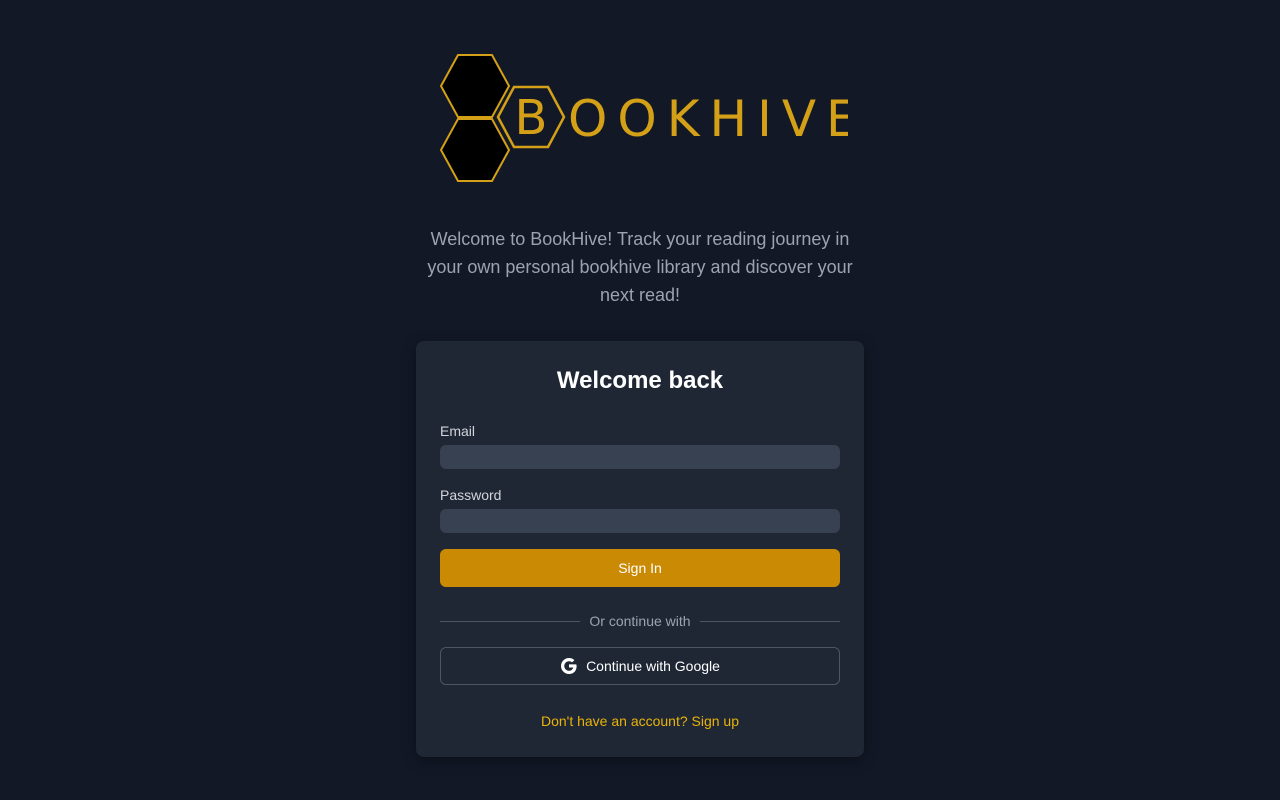 The width and height of the screenshot is (1280, 800). Describe the element at coordinates (708, 119) in the screenshot. I see `logo-wordmark: OOKHIVE` at that location.